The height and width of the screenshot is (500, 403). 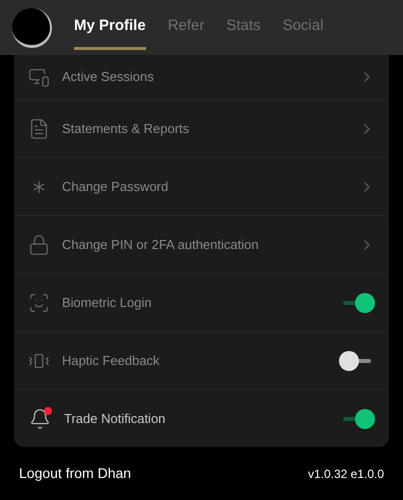 I want to click on row-label: Trade Notification, so click(x=115, y=419).